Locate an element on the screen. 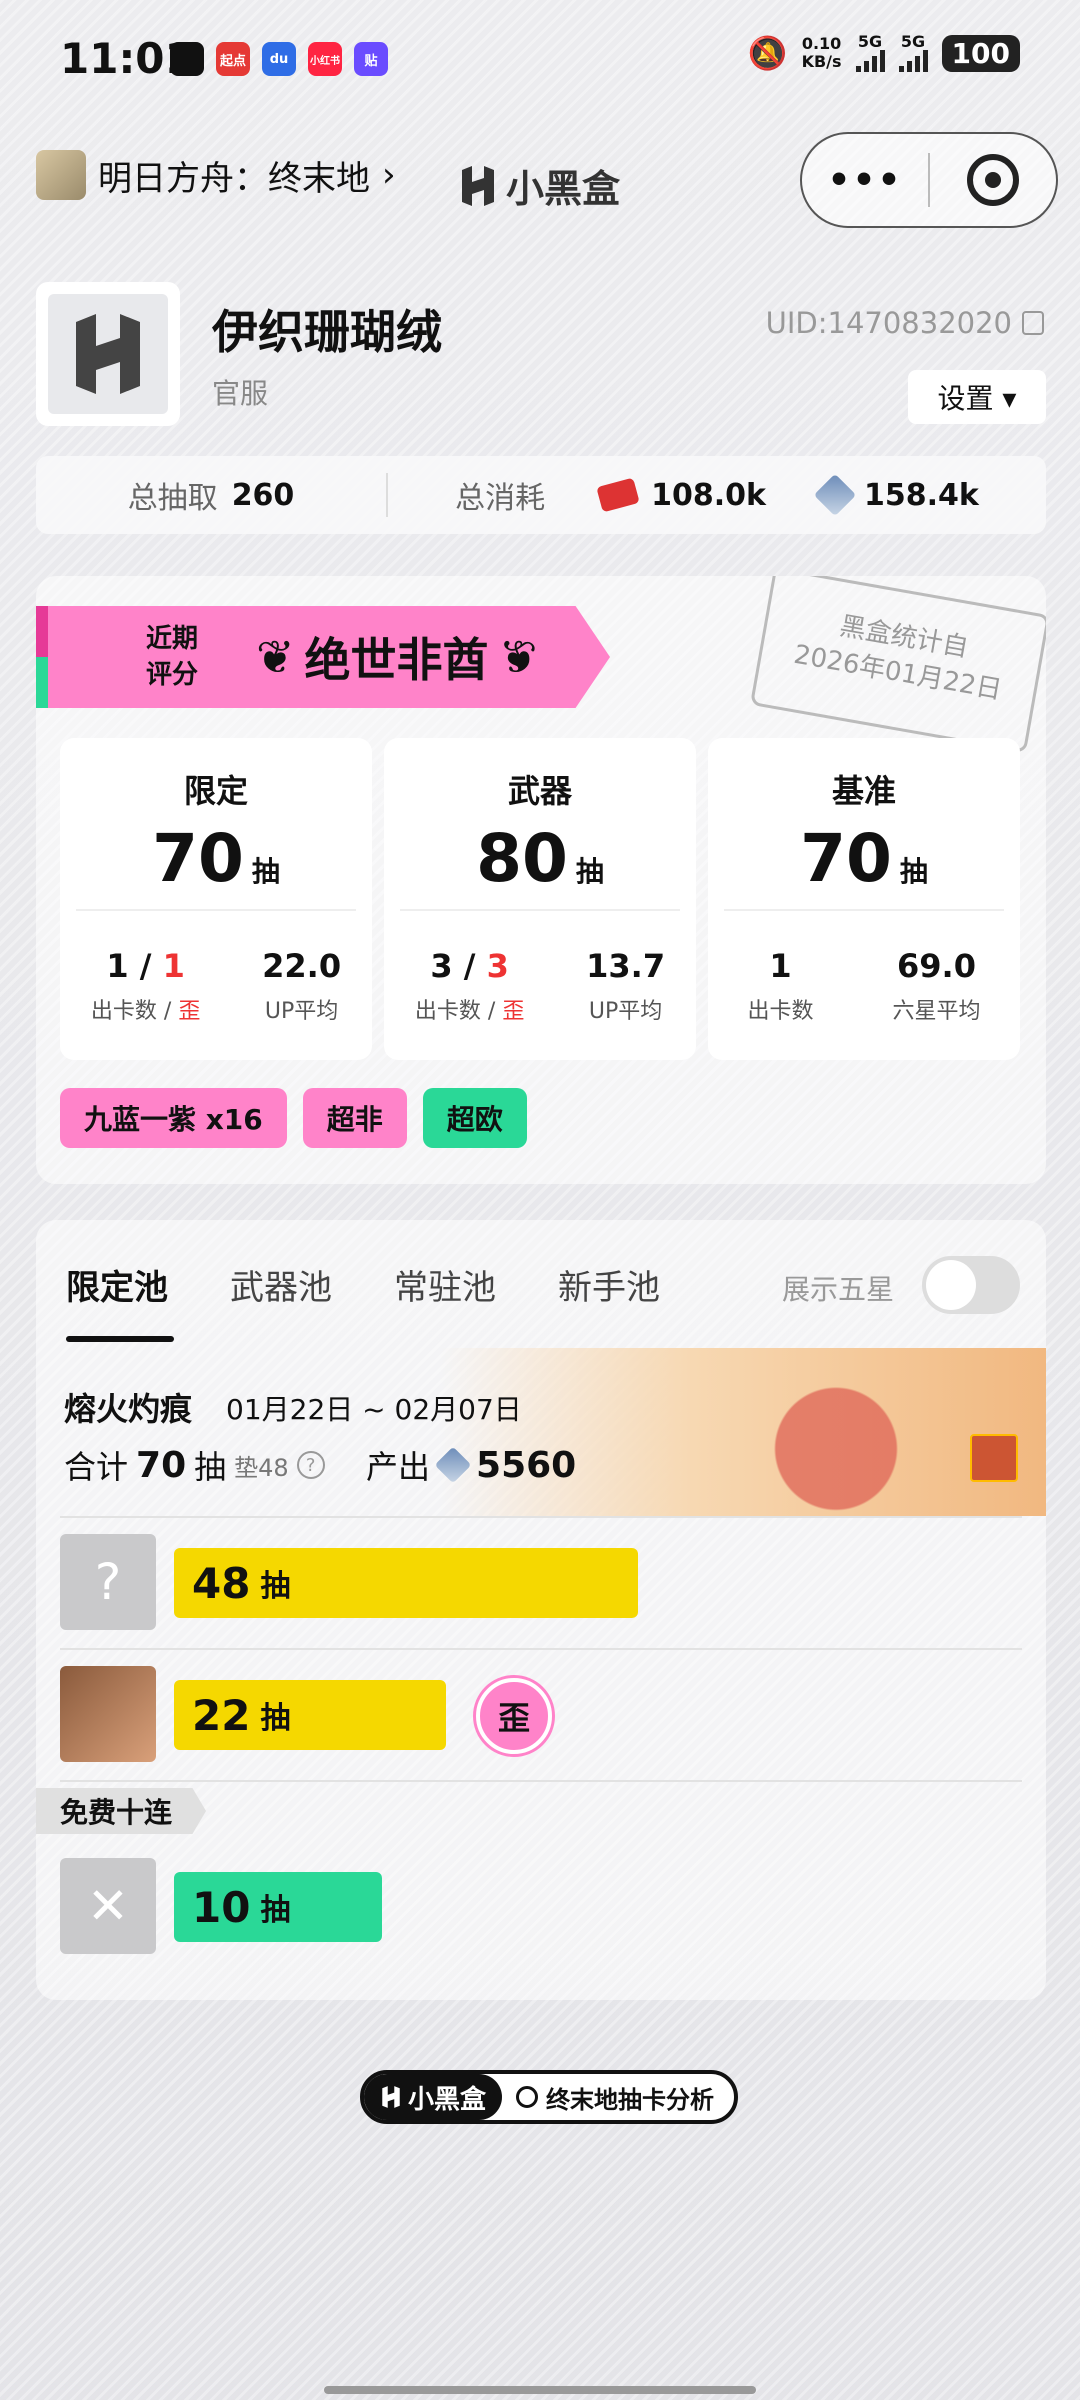 The height and width of the screenshot is (2400, 1080). status-indicators: 🔕 0.10 KB/s 5G 5G 100 is located at coordinates (884, 53).